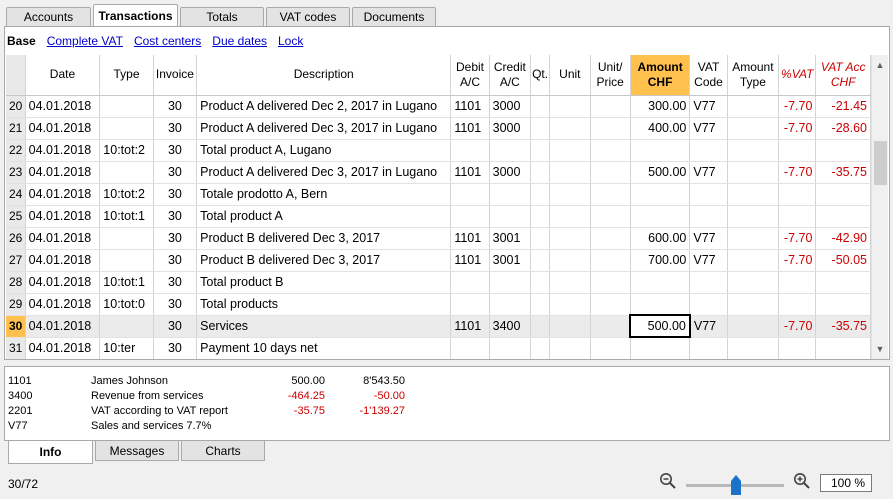  I want to click on col-qty: Qt., so click(540, 75).